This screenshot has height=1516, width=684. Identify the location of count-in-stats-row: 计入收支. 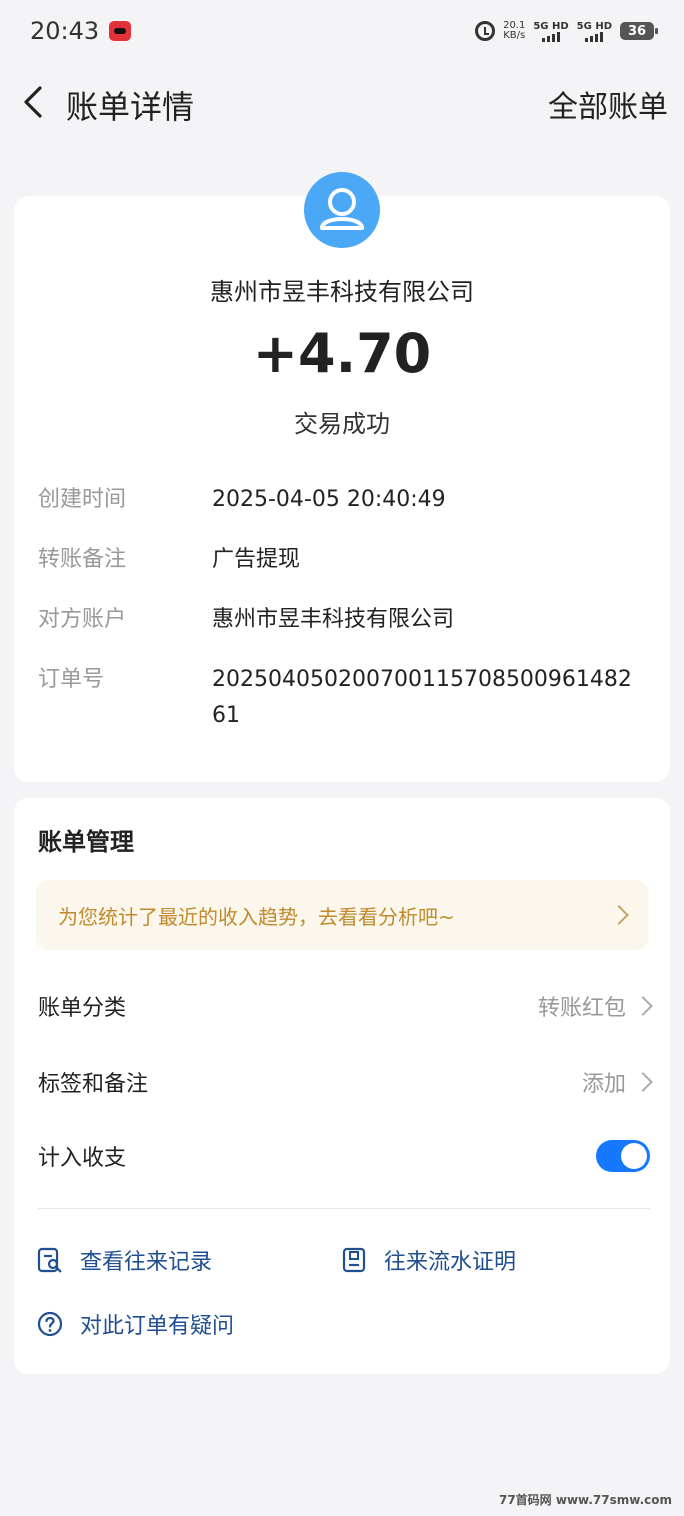
(344, 1156).